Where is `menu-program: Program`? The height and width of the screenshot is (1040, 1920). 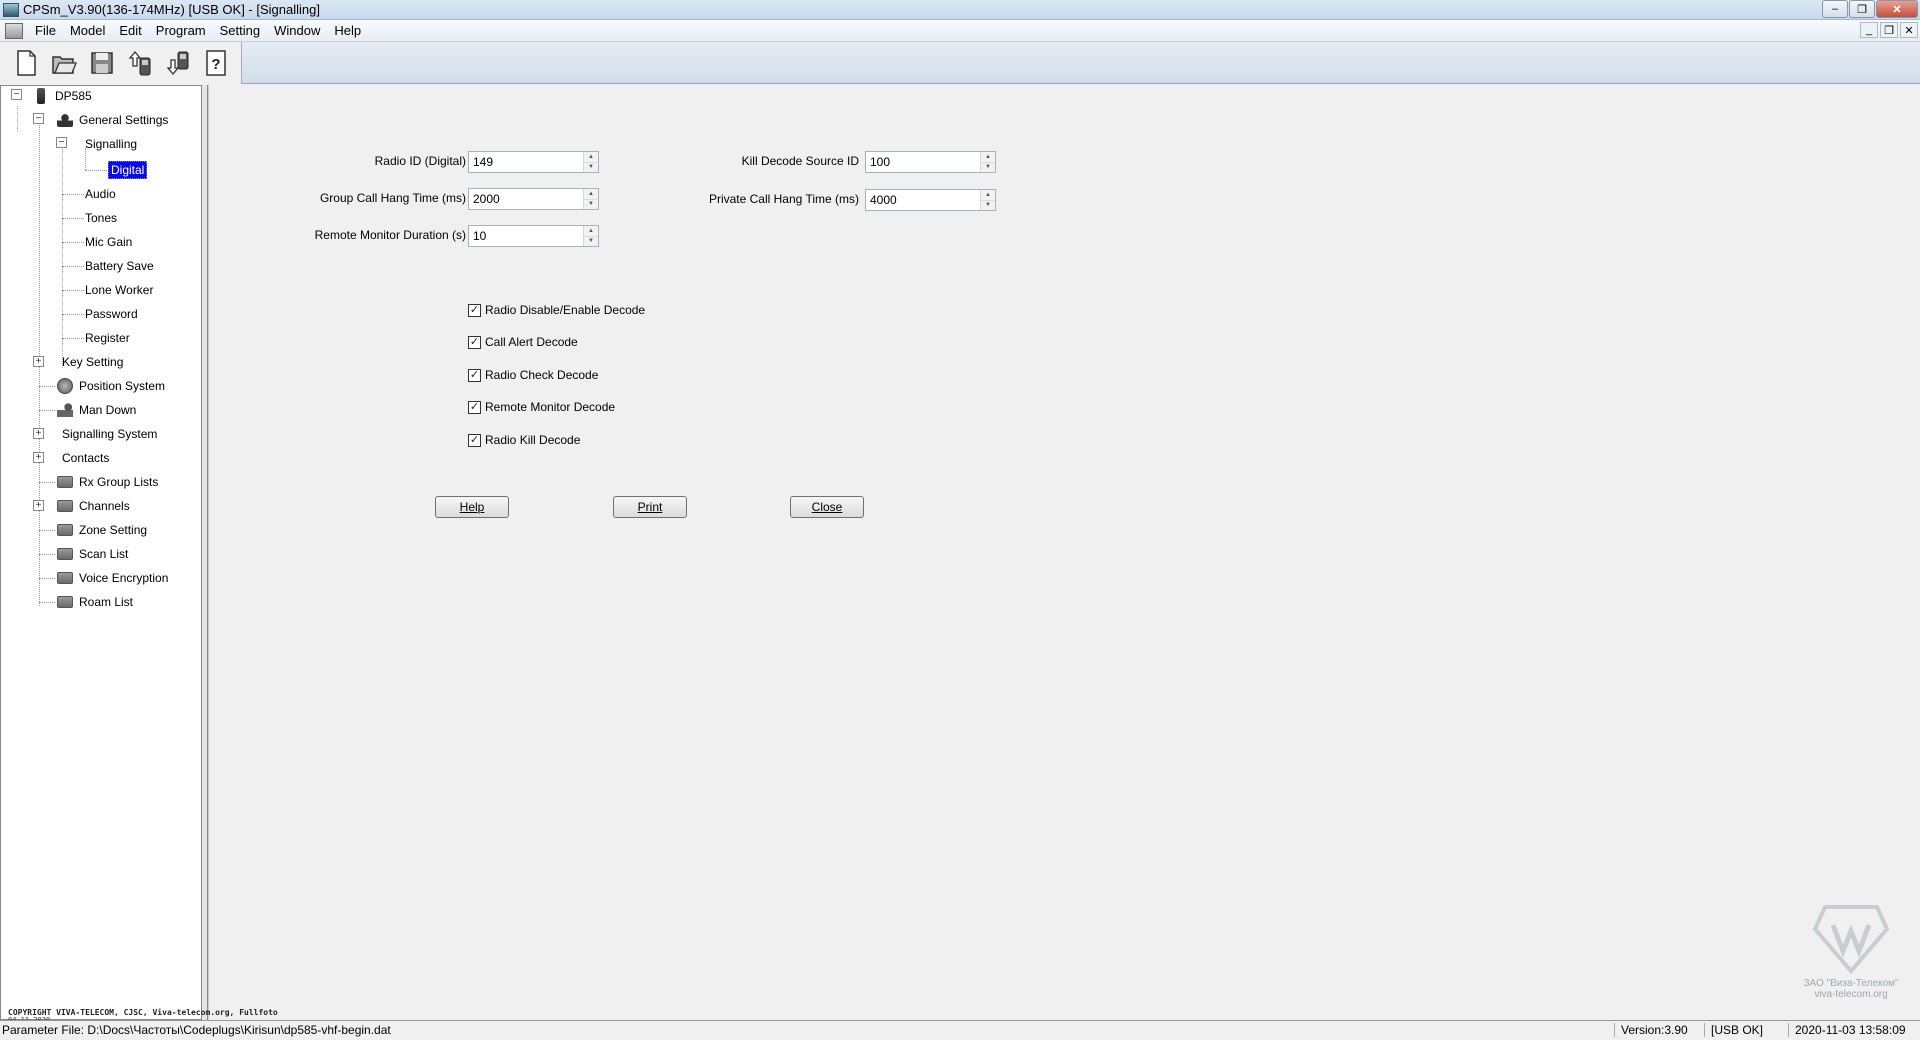 menu-program: Program is located at coordinates (181, 30).